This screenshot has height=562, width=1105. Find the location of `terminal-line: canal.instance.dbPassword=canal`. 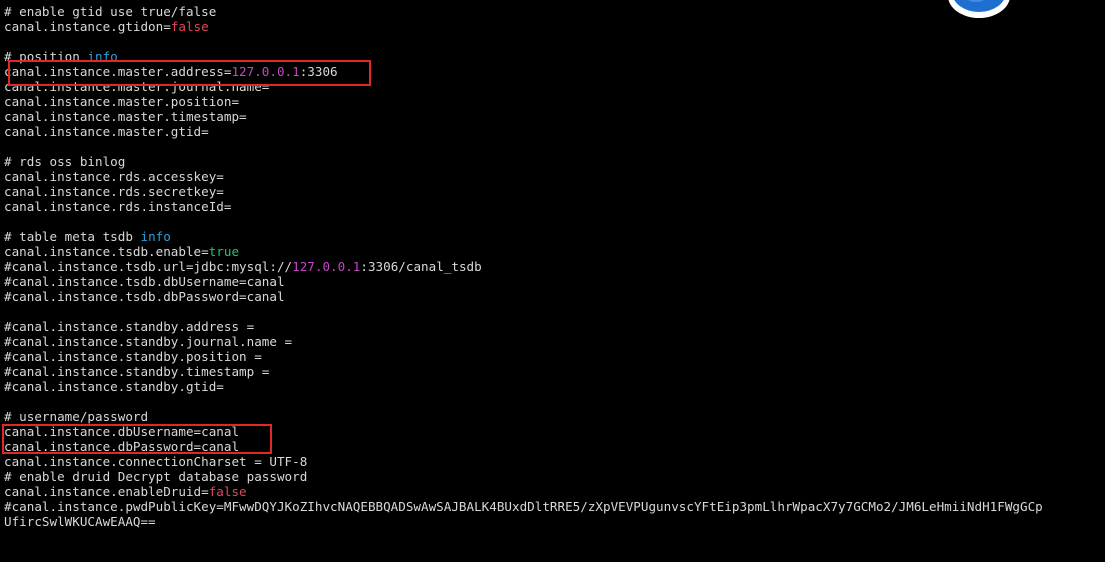

terminal-line: canal.instance.dbPassword=canal is located at coordinates (553, 446).